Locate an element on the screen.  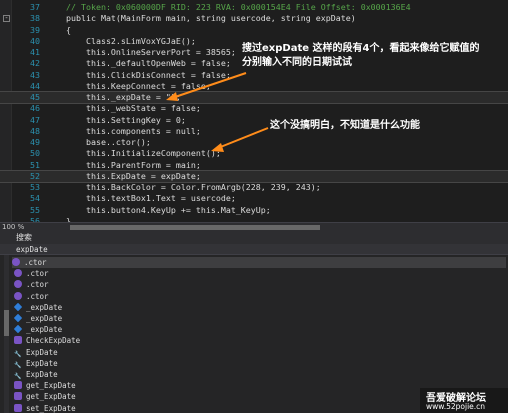
zoom-level: 100 % is located at coordinates (13, 227).